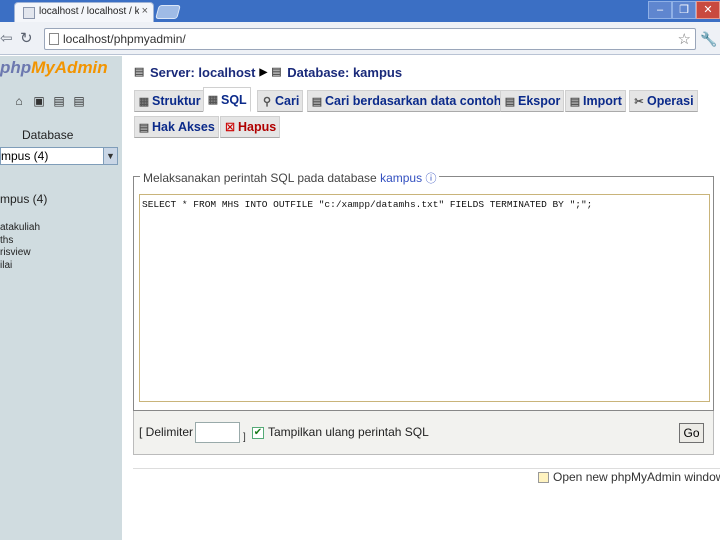 The height and width of the screenshot is (540, 720). What do you see at coordinates (60, 228) in the screenshot?
I see `table-list-item: atakuliah` at bounding box center [60, 228].